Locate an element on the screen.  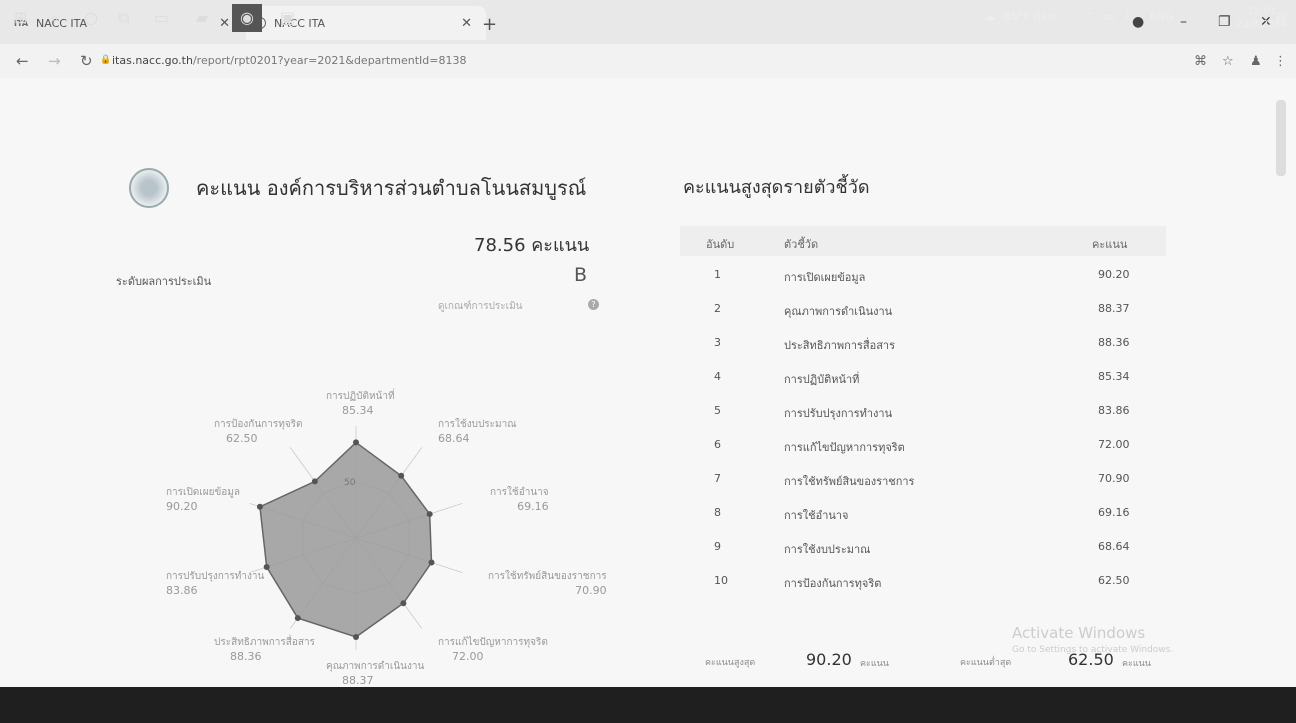
radar-label-improvement: การปรับปรุงการทำงาน 83.86 is located at coordinates (215, 584).